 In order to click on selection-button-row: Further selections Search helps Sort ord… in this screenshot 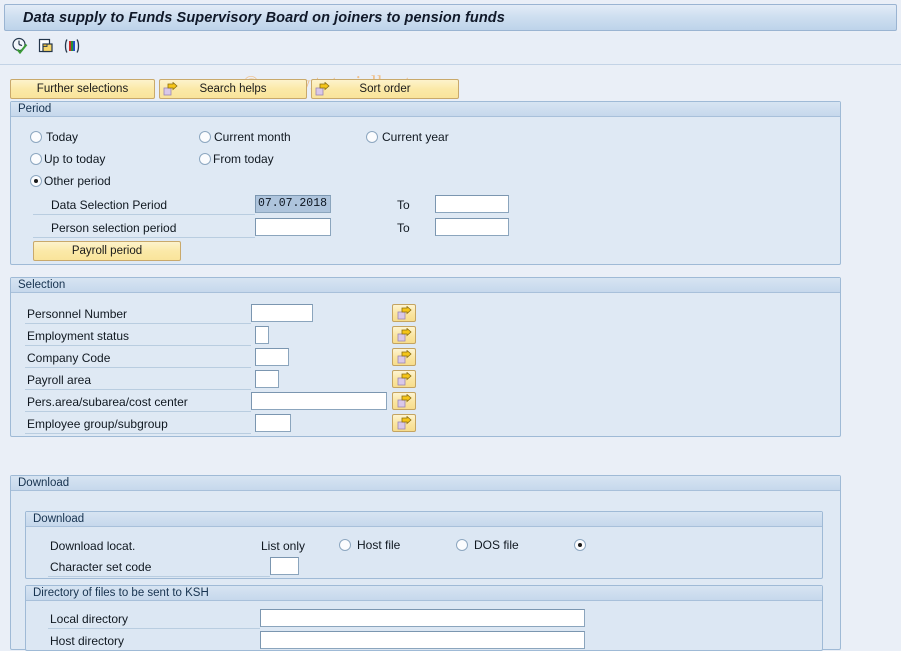, I will do `click(234, 89)`.